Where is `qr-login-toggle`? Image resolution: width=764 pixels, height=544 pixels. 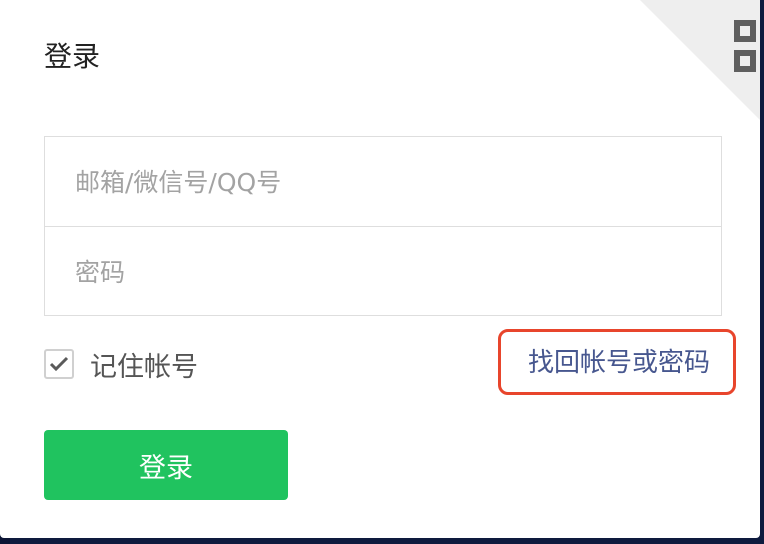 qr-login-toggle is located at coordinates (700, 60).